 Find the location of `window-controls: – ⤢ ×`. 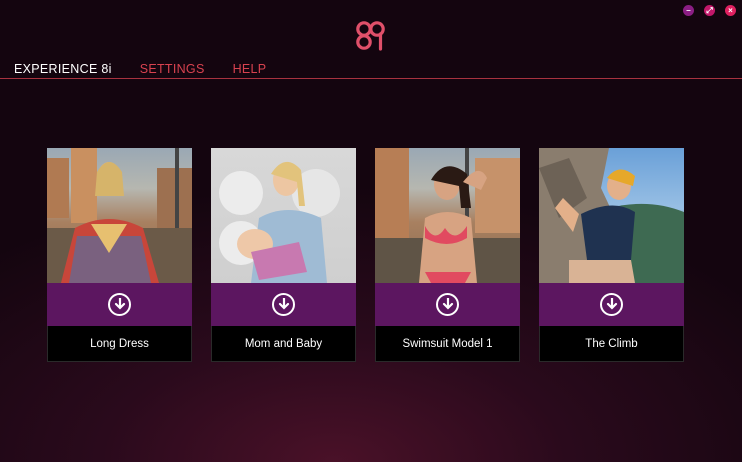

window-controls: – ⤢ × is located at coordinates (709, 10).